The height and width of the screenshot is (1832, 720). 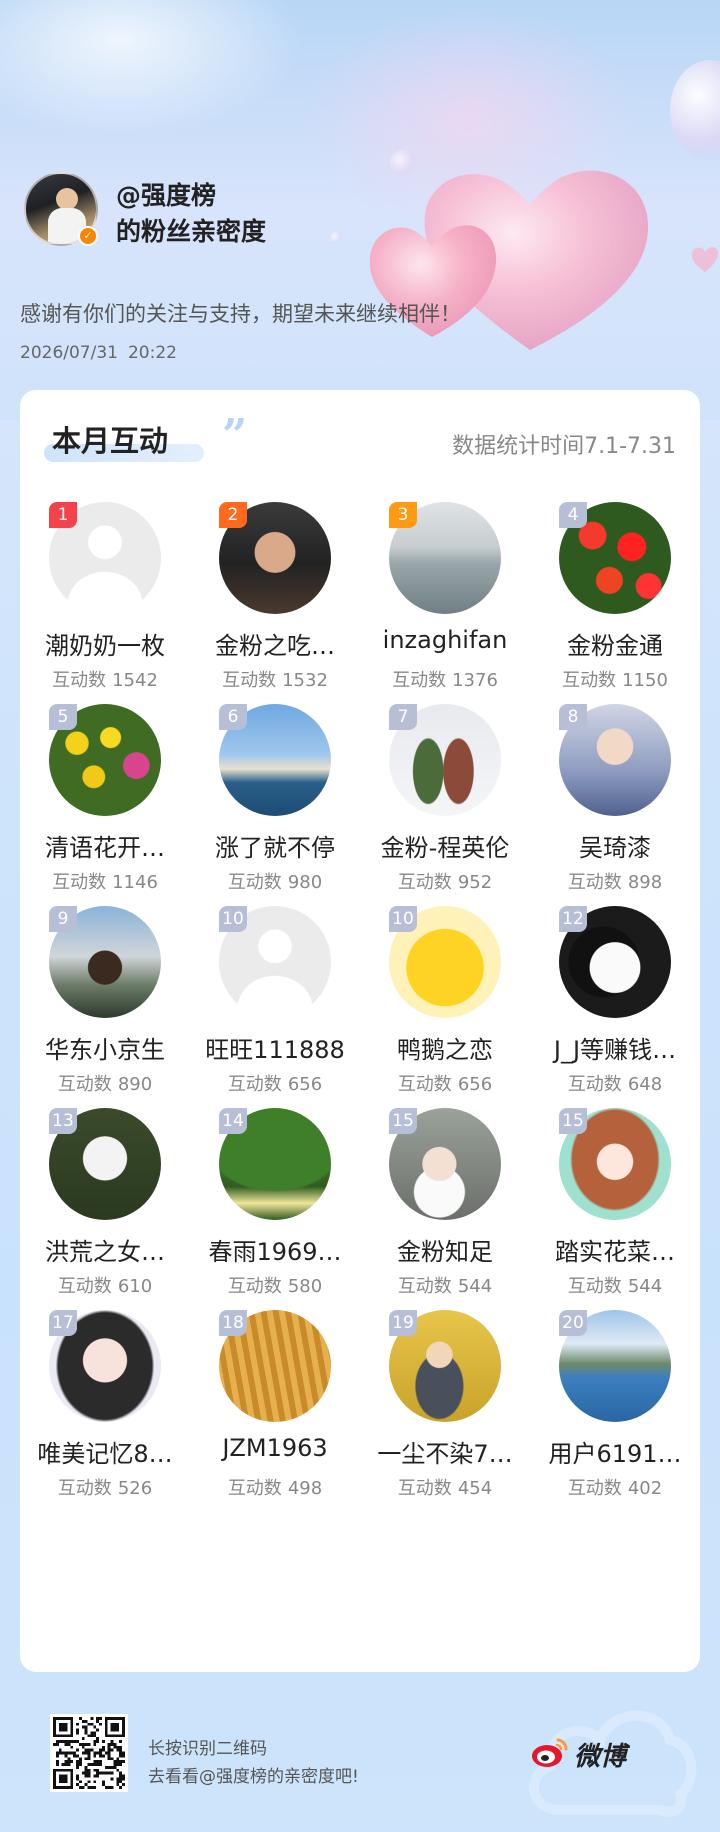 I want to click on interaction-count: 互动数 498, so click(x=275, y=1487).